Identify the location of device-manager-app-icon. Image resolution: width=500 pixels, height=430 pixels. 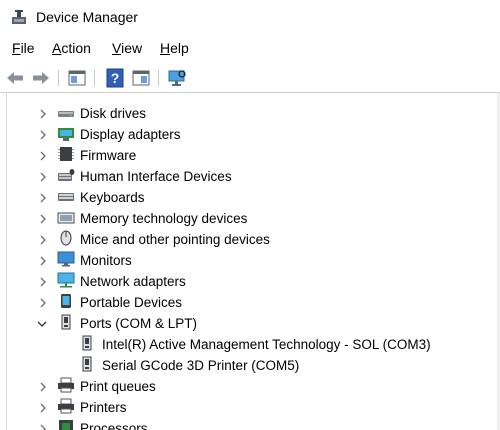
(19, 17).